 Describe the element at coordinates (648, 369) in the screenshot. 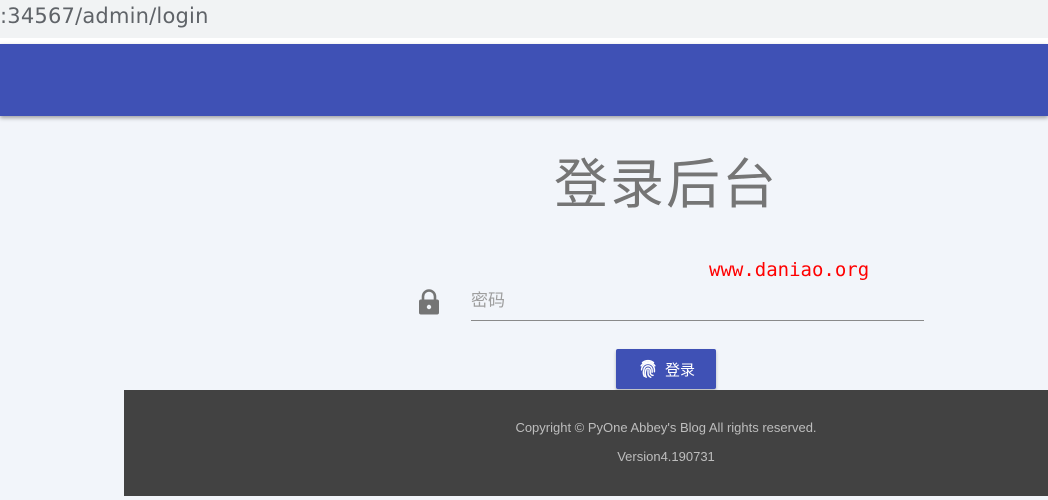

I see `fingerprint-icon` at that location.